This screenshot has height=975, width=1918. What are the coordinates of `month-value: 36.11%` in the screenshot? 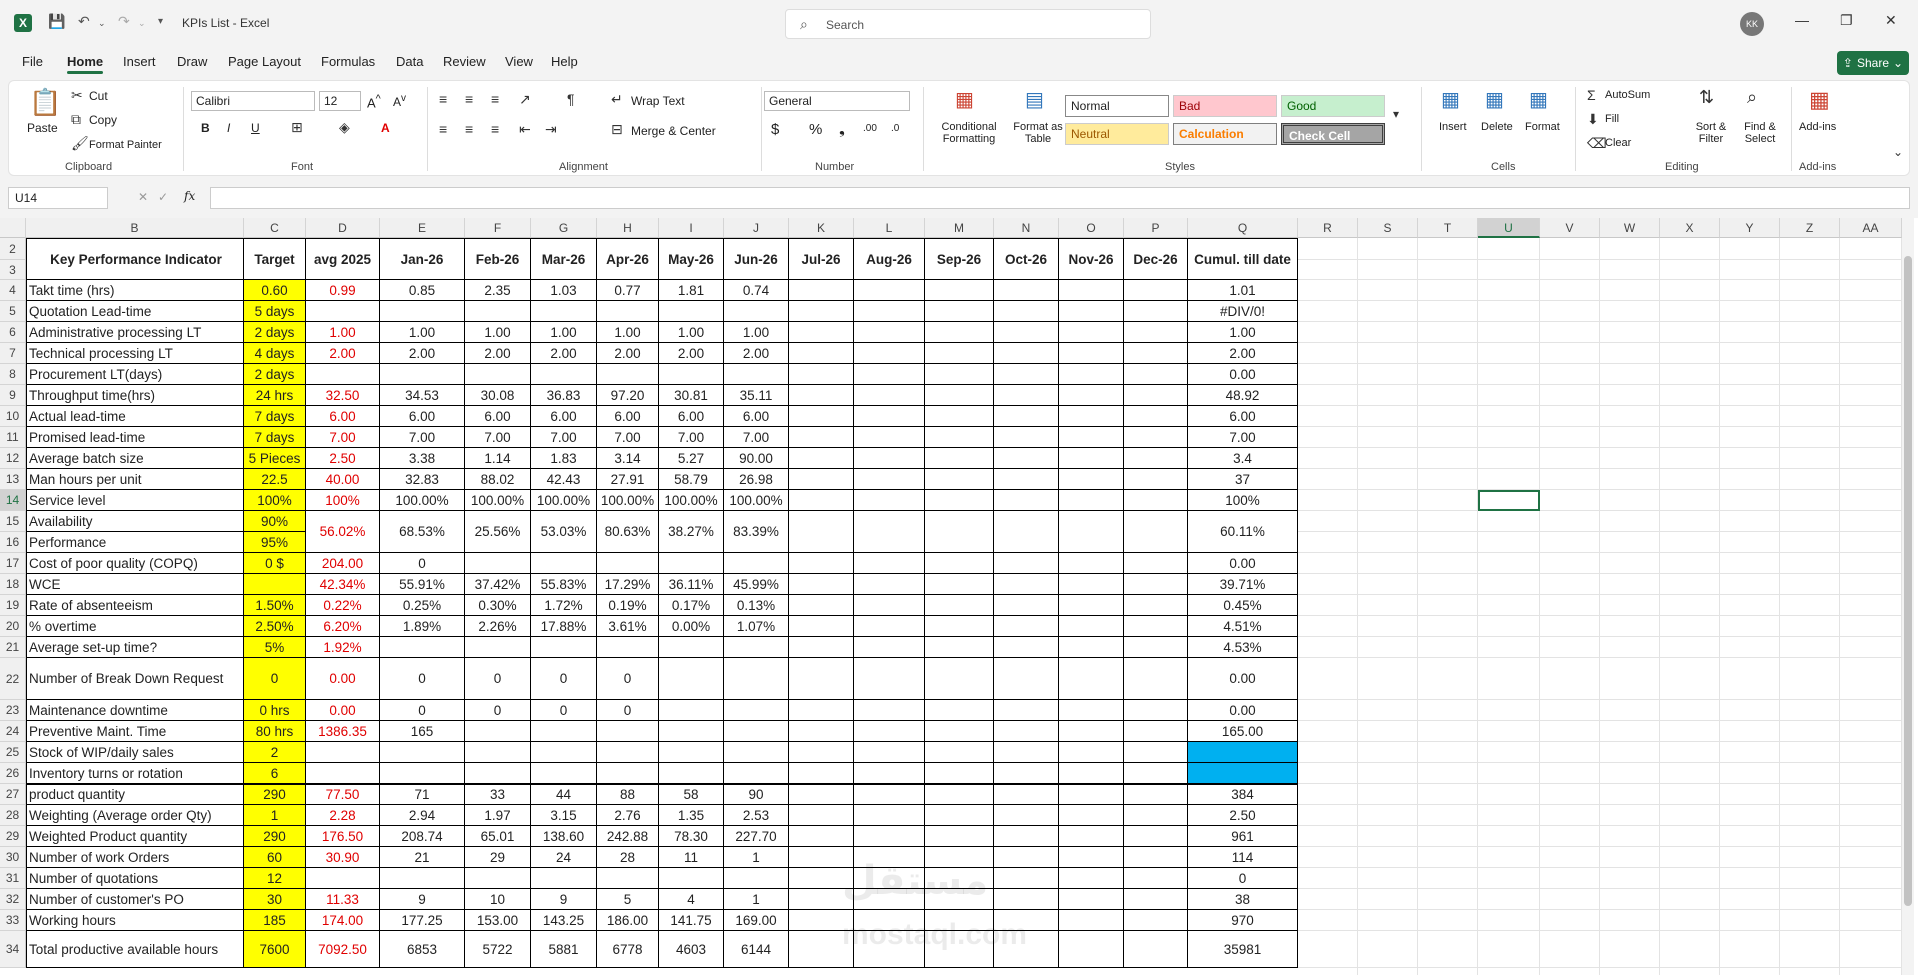 It's located at (691, 584).